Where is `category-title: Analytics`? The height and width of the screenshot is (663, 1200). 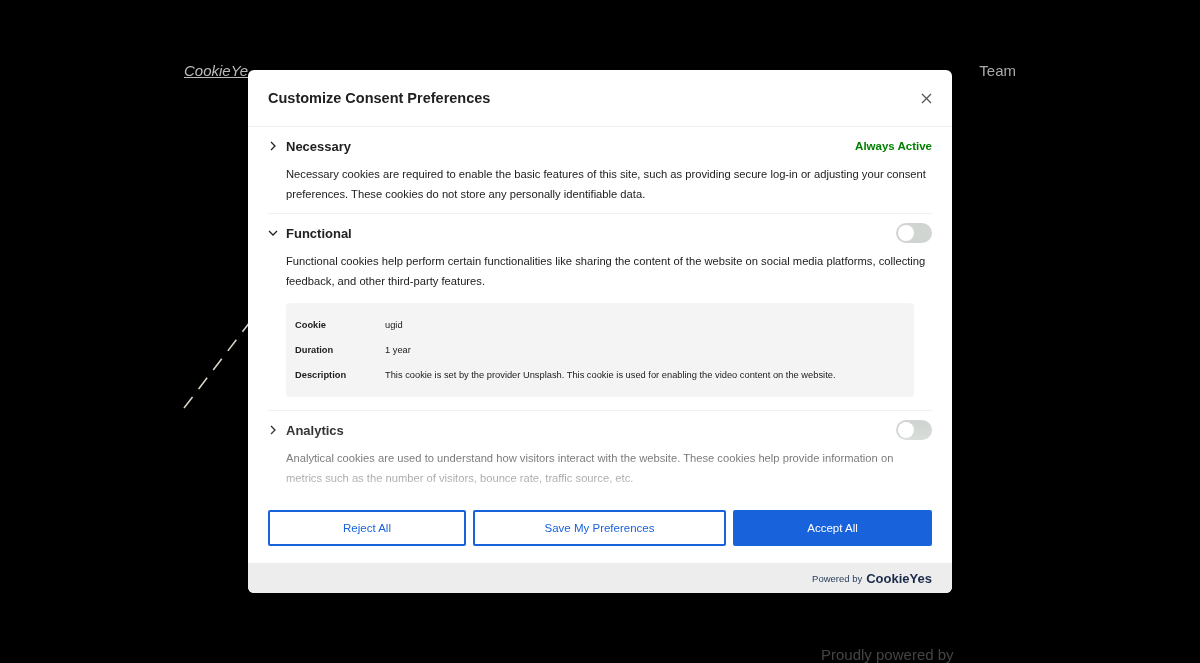 category-title: Analytics is located at coordinates (315, 430).